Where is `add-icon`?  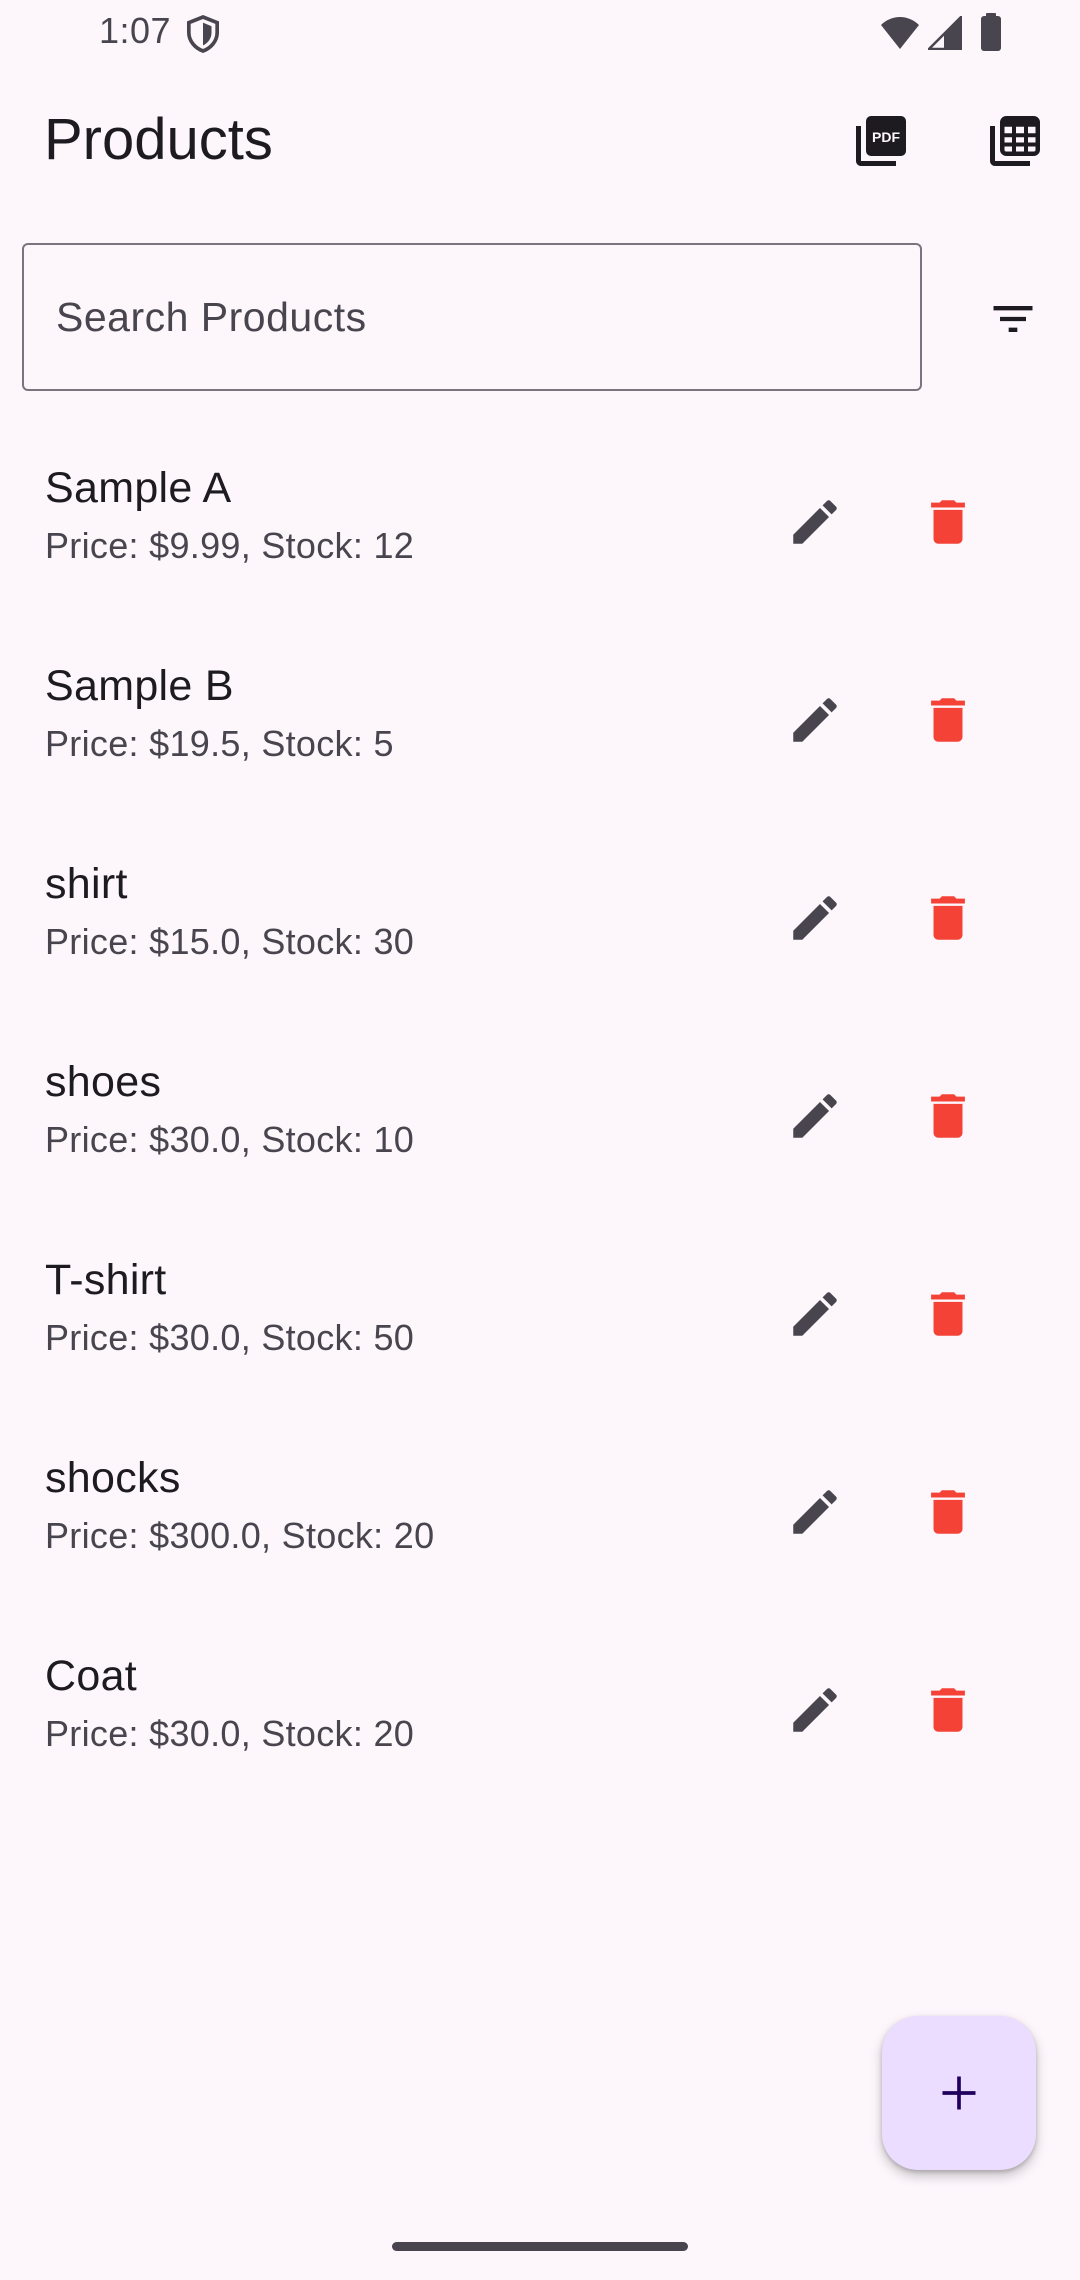 add-icon is located at coordinates (959, 2093).